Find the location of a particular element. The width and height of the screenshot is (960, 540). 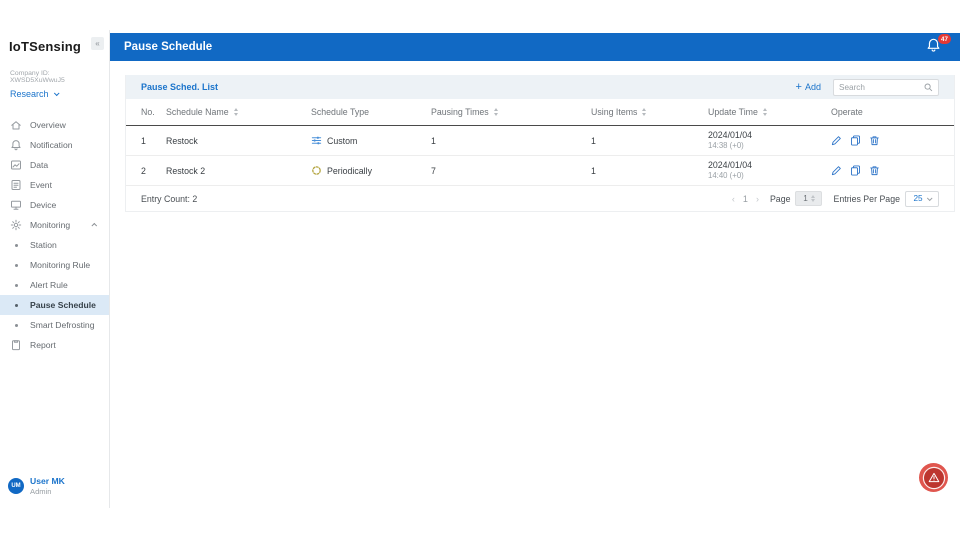

sidebar-item-pause-schedule: Pause Schedule is located at coordinates (54, 305).